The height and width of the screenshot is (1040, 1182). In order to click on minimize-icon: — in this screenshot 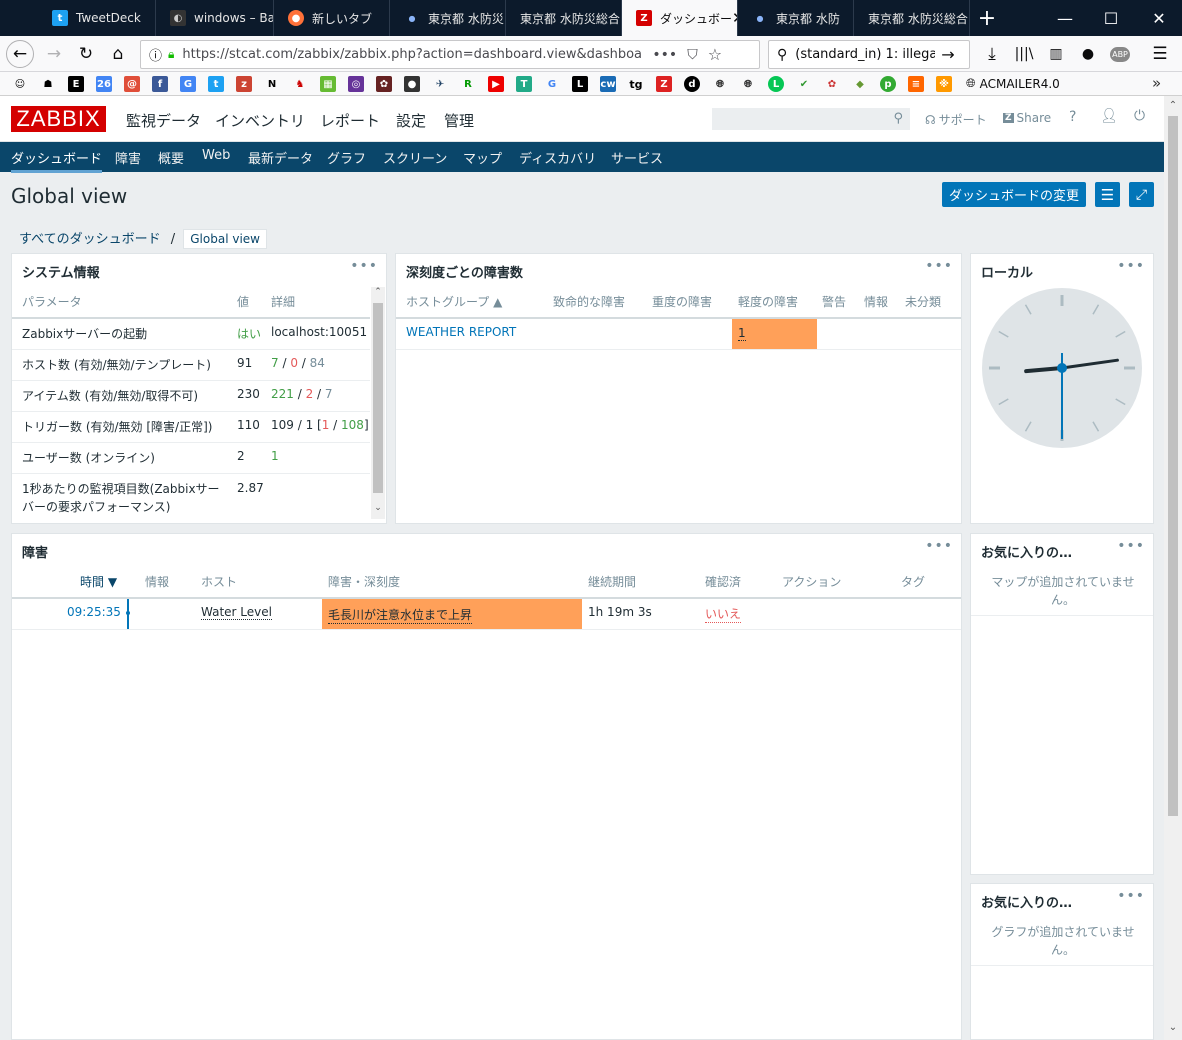, I will do `click(1065, 18)`.